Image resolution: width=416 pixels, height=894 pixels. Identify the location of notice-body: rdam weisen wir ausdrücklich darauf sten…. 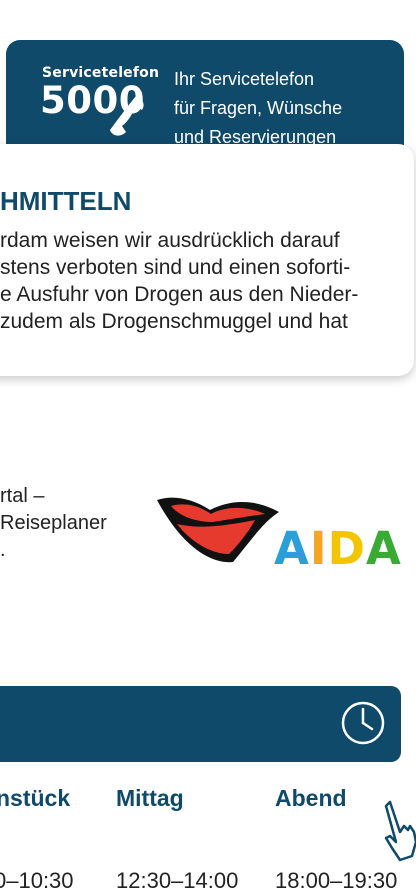
(179, 281).